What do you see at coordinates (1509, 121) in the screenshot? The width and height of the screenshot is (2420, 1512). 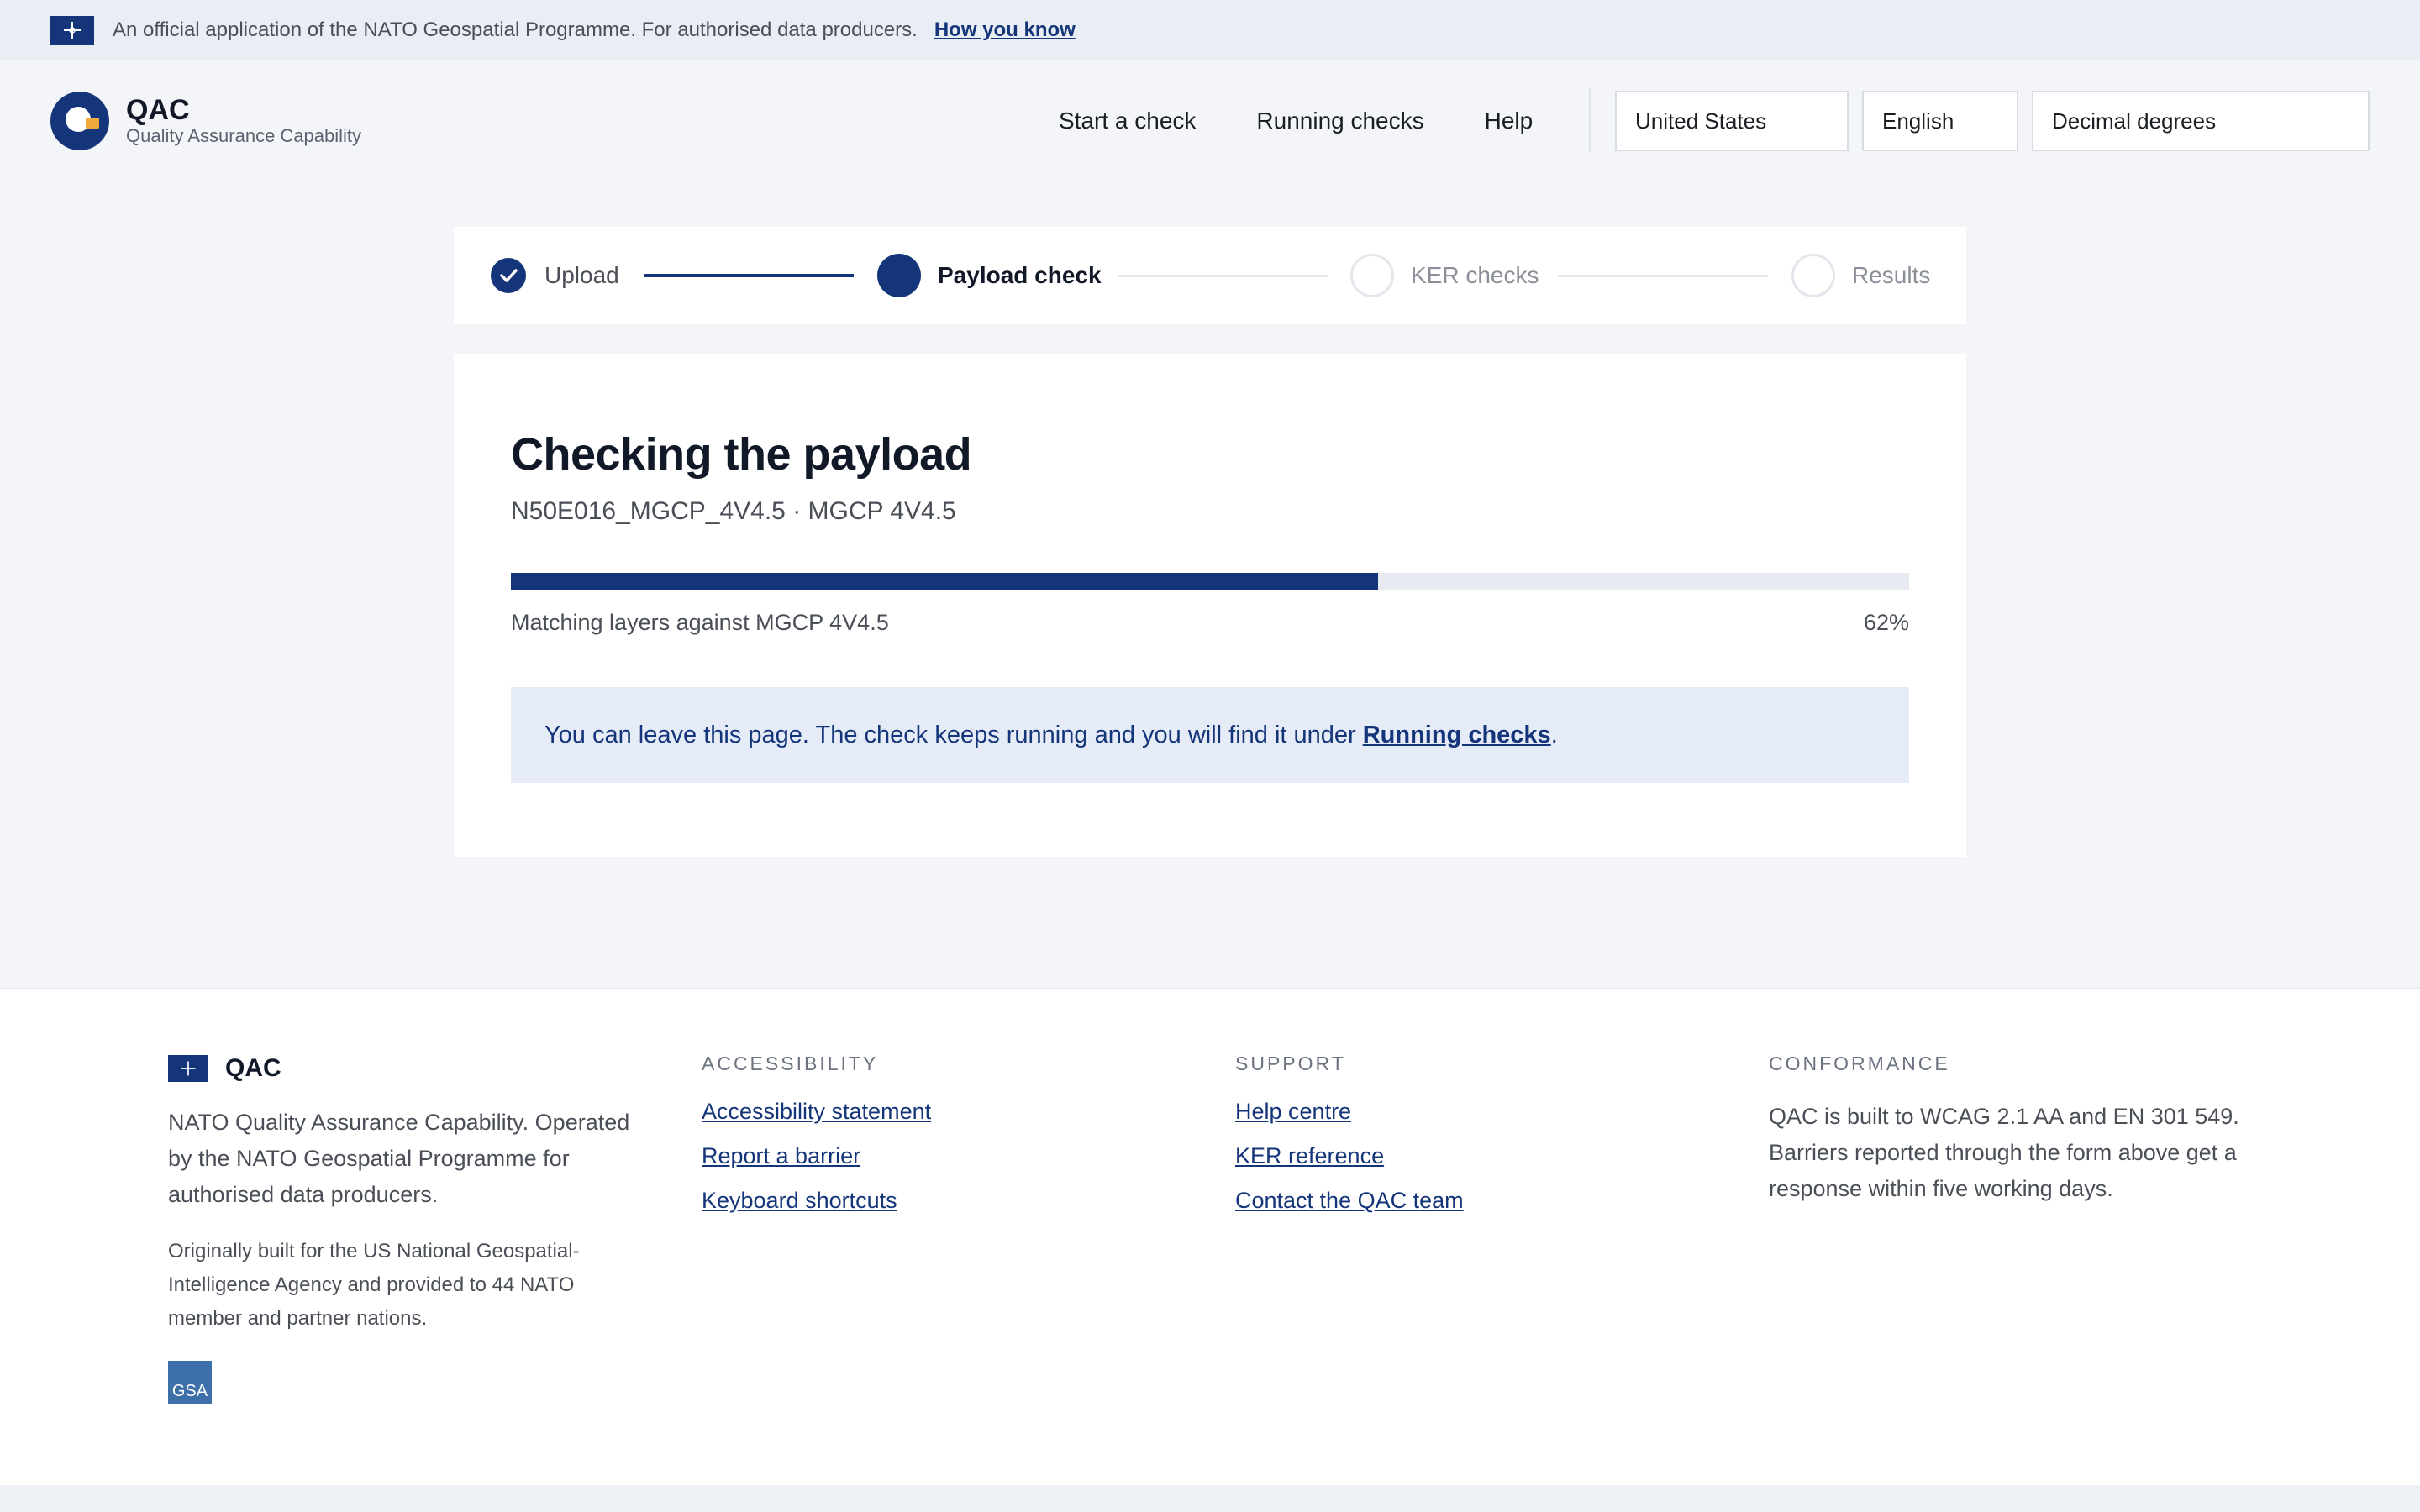 I see `nav-help: Help` at bounding box center [1509, 121].